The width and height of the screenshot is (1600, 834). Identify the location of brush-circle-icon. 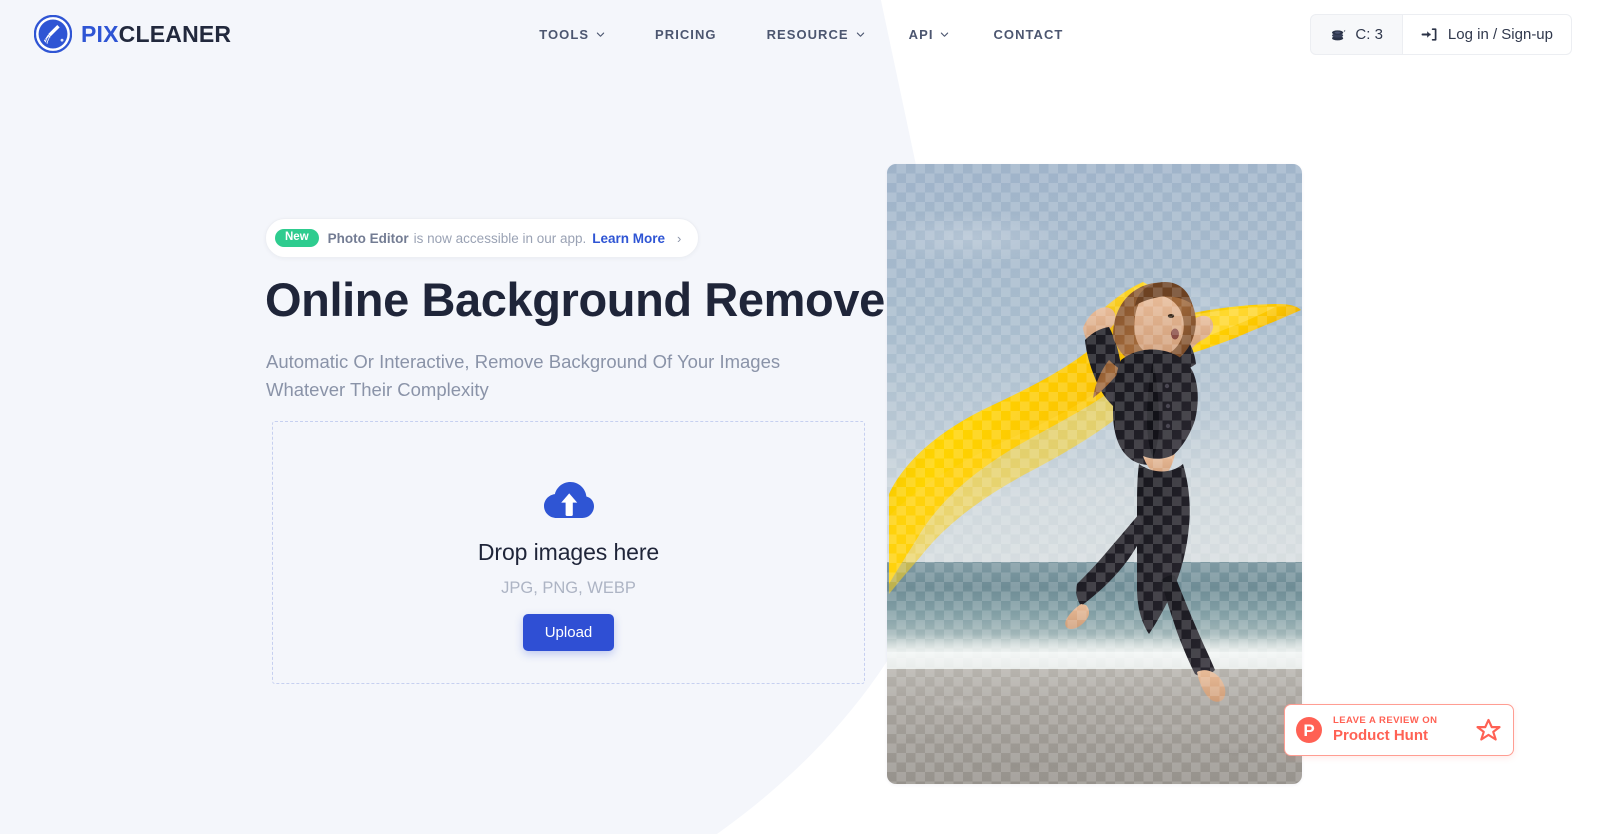
(53, 34).